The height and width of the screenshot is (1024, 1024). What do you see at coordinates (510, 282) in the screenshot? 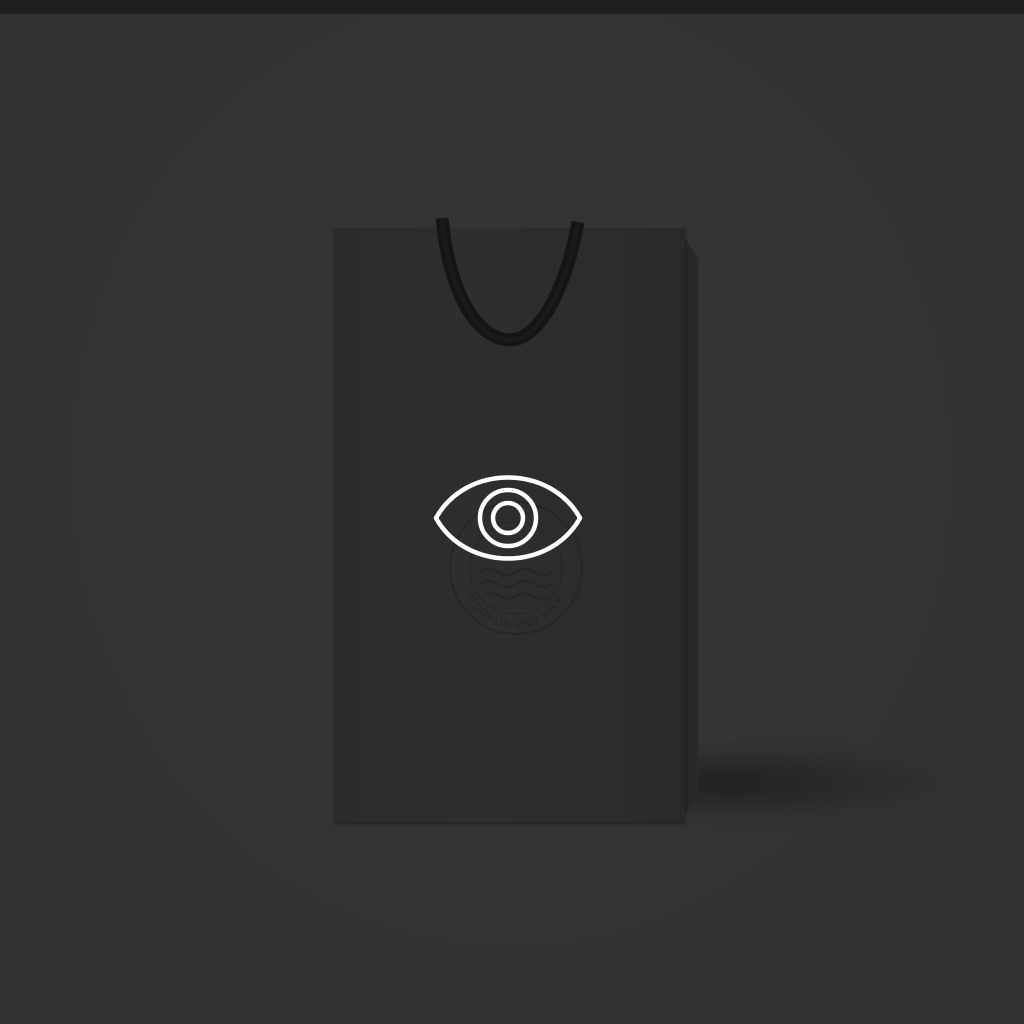
I see `bag-handle` at bounding box center [510, 282].